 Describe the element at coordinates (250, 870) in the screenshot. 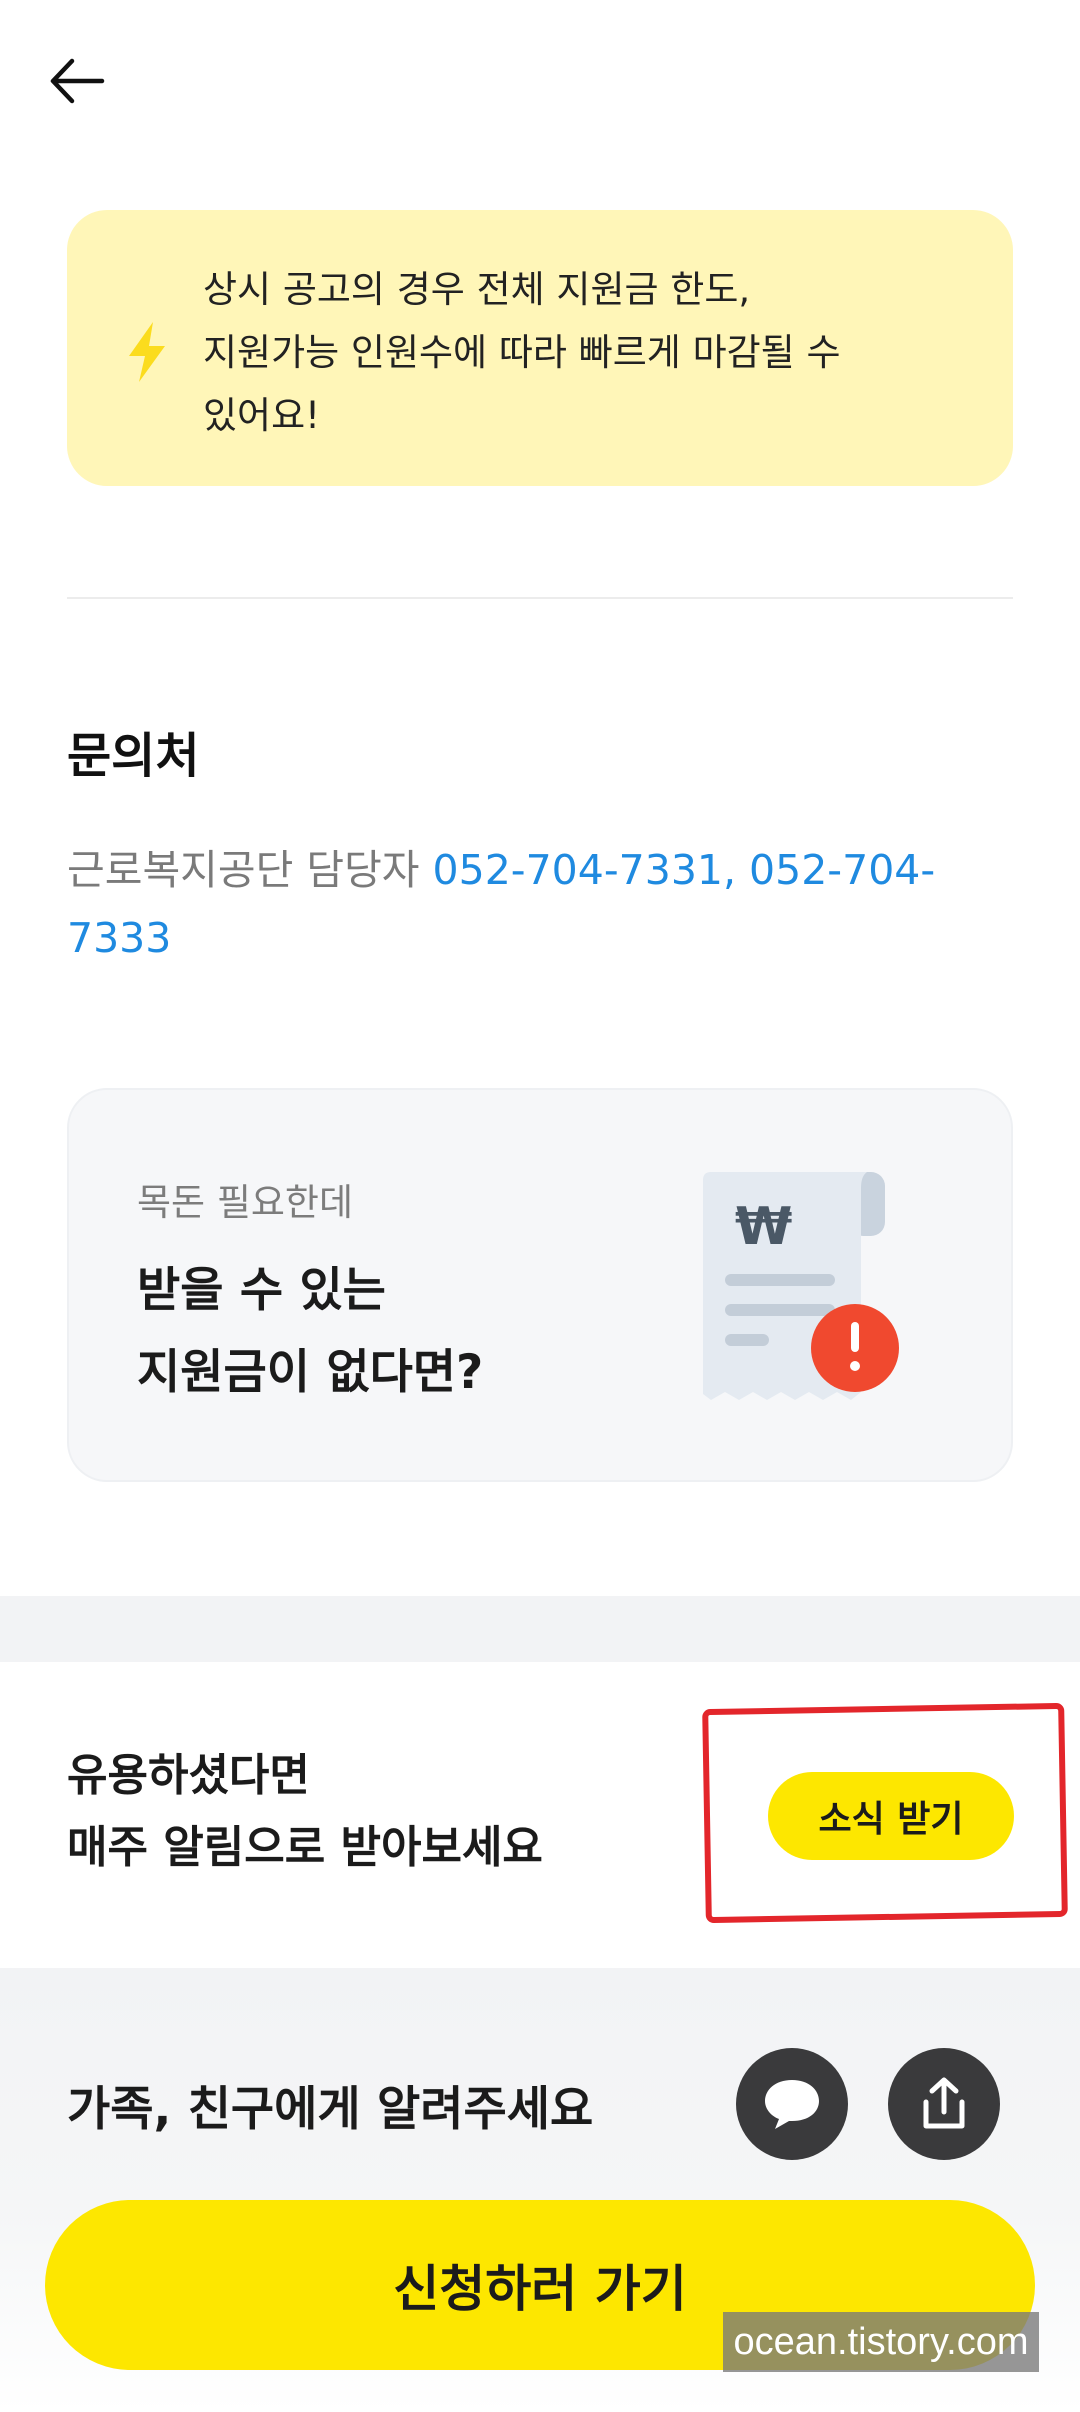

I see `contact-label: 근로복지공단 담당자` at that location.